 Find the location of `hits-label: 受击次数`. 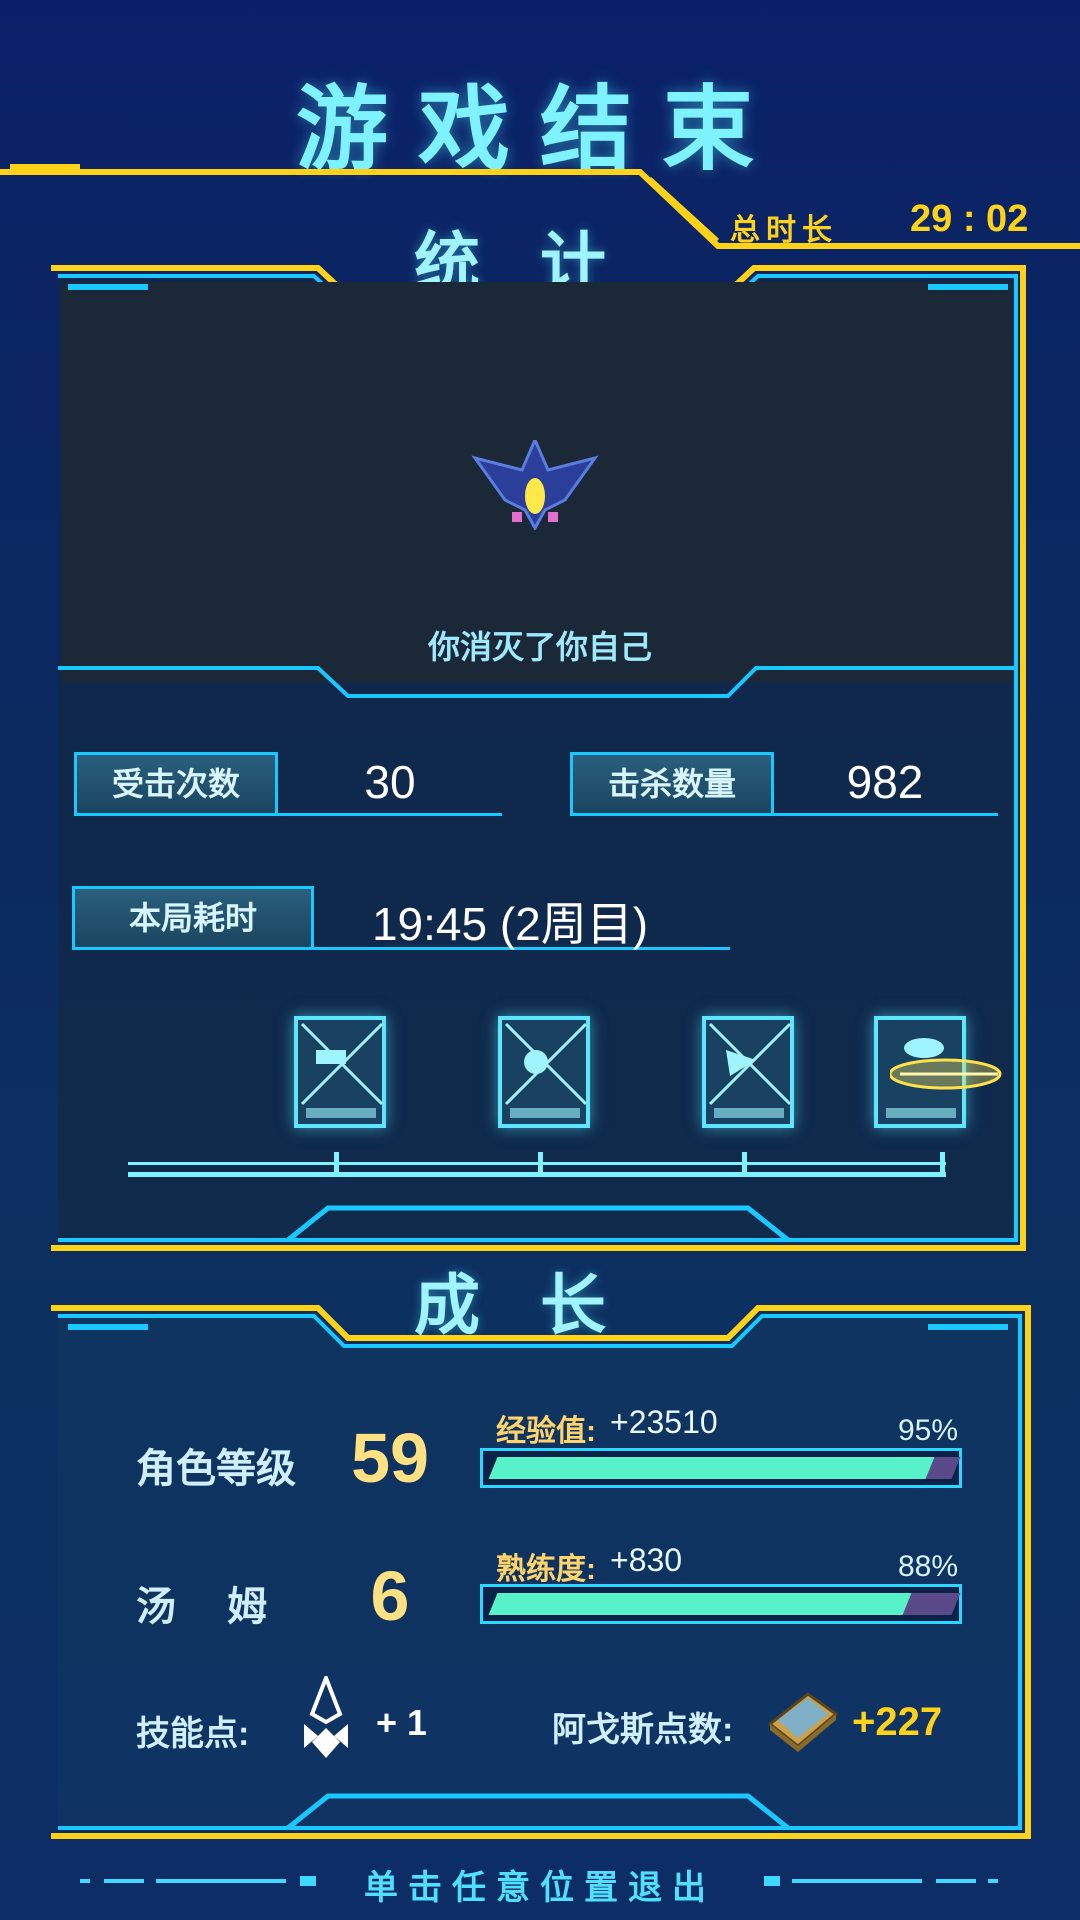

hits-label: 受击次数 is located at coordinates (176, 784).